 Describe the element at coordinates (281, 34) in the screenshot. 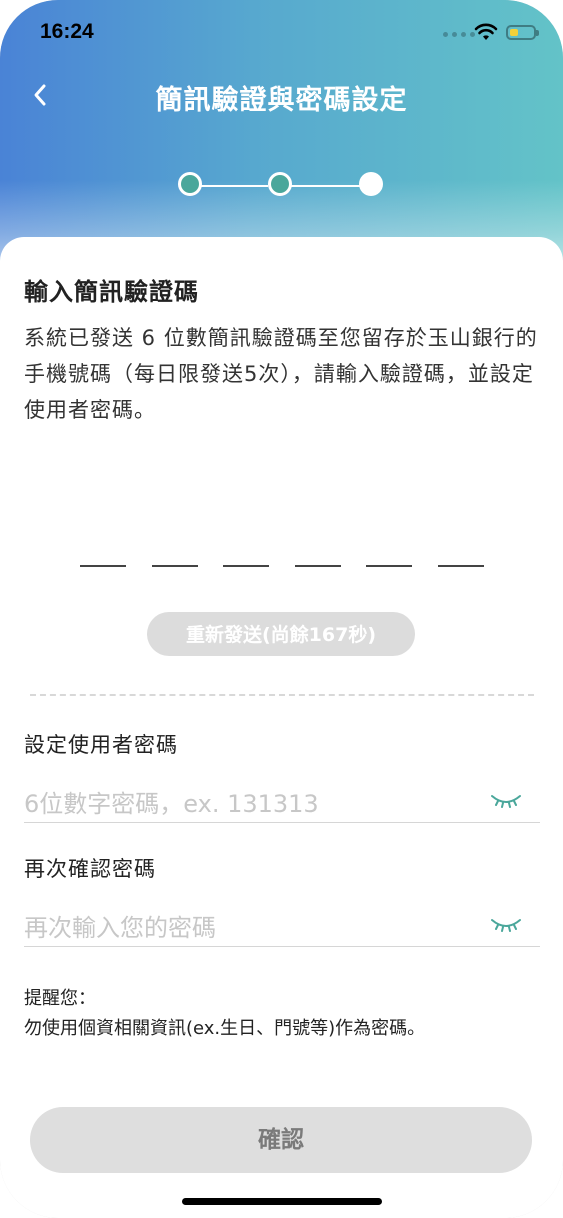

I see `status-bar: 16:24` at that location.